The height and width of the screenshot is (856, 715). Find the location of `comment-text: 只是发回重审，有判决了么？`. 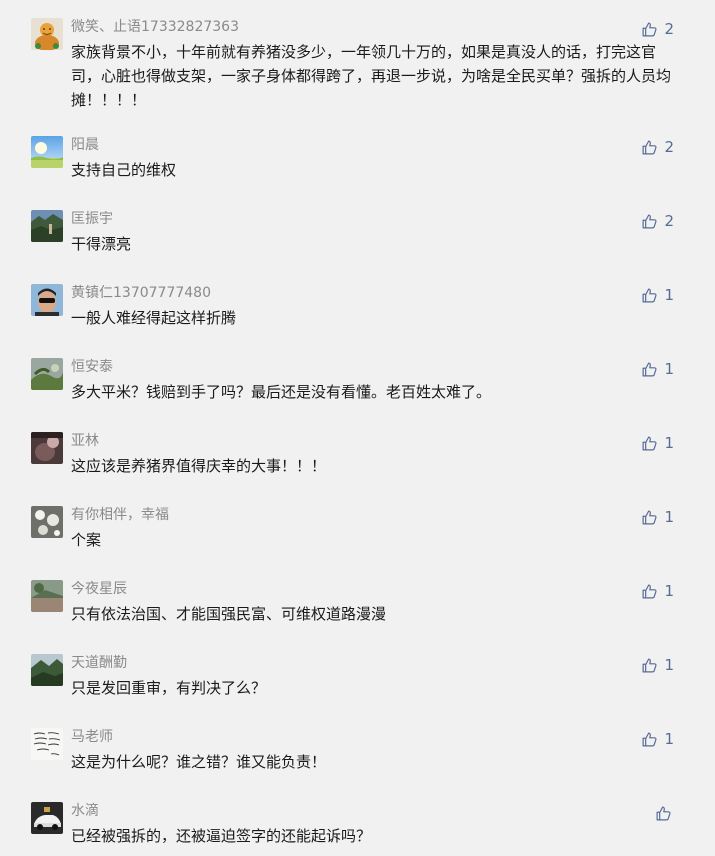

comment-text: 只是发回重审，有判决了么？ is located at coordinates (169, 688).